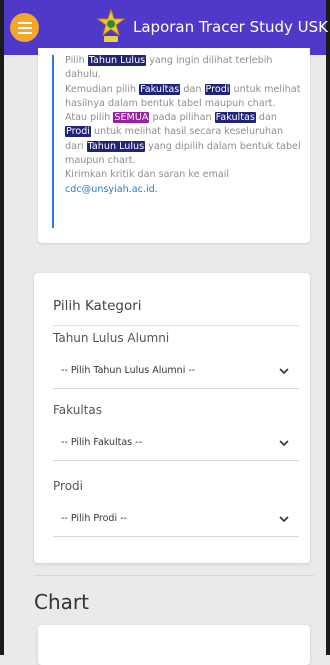 The width and height of the screenshot is (330, 665). I want to click on filter-card-title: Pilih Kategori, so click(97, 306).